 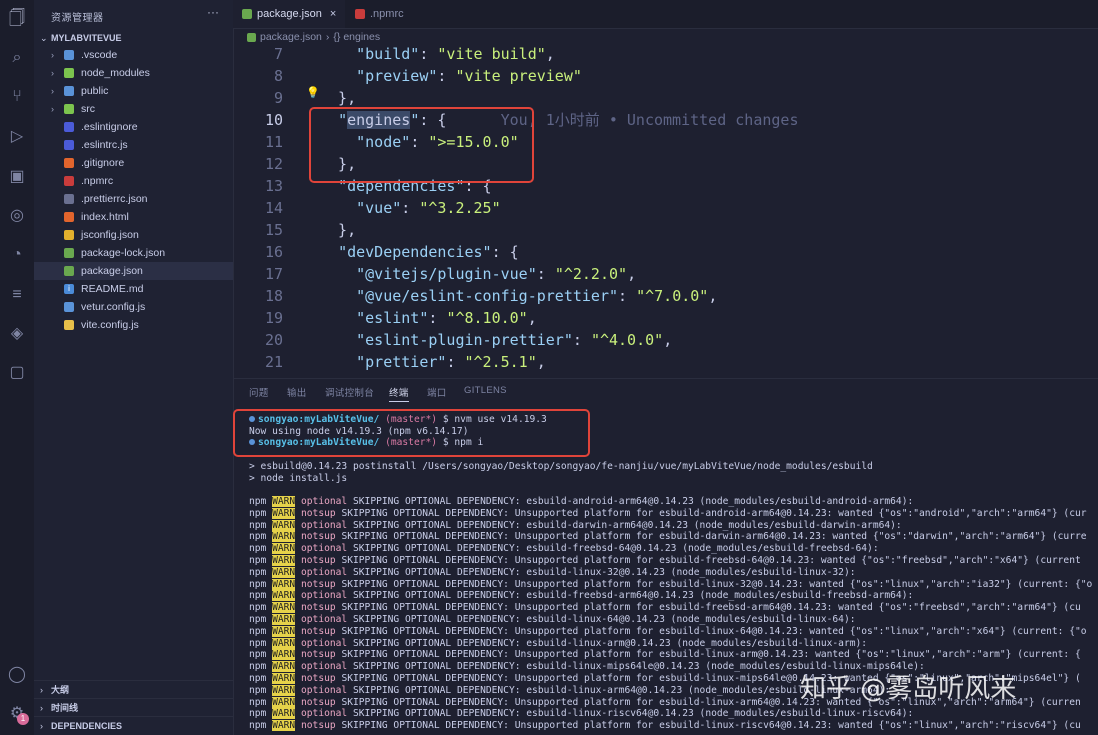 What do you see at coordinates (665, 76) in the screenshot?
I see `code-line: 8 "preview": "vite preview"` at bounding box center [665, 76].